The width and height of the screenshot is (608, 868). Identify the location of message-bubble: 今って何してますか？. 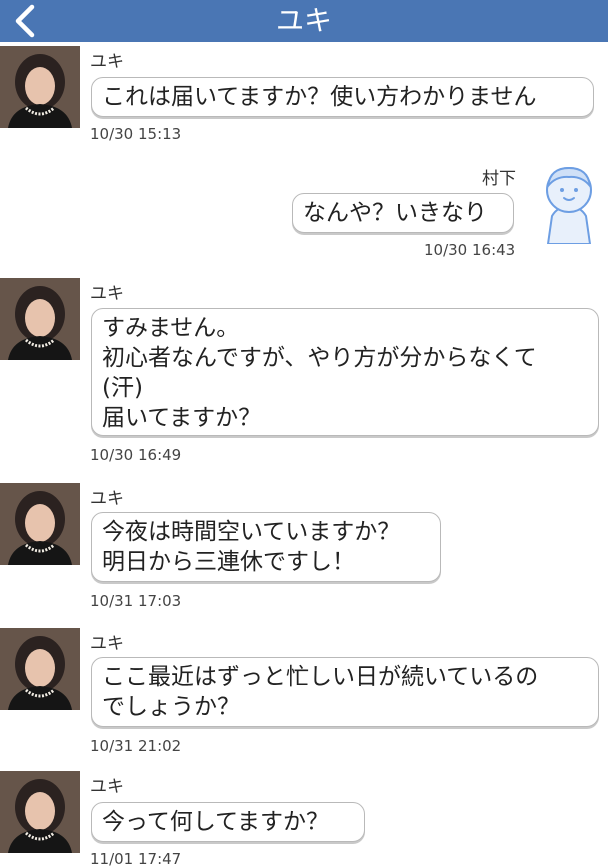
(228, 822).